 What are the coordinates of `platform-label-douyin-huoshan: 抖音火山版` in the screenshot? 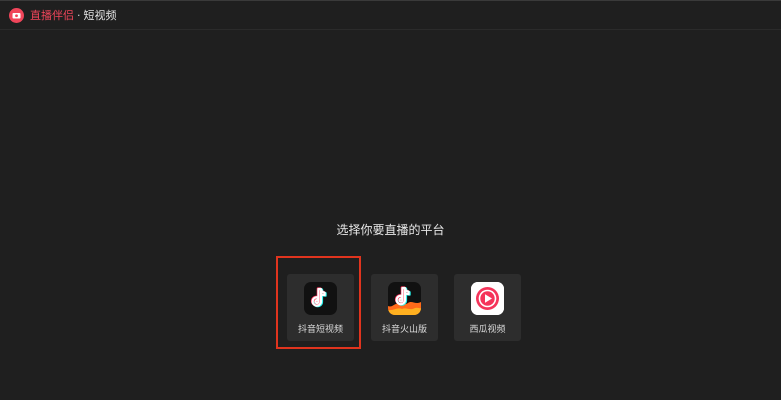 It's located at (404, 330).